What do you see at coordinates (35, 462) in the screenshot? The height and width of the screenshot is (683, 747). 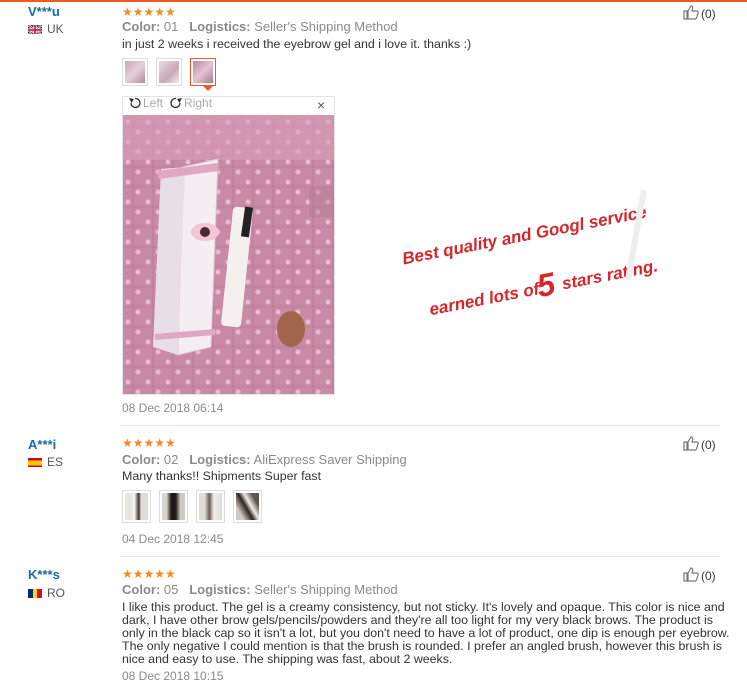 I see `es-flag-icon` at bounding box center [35, 462].